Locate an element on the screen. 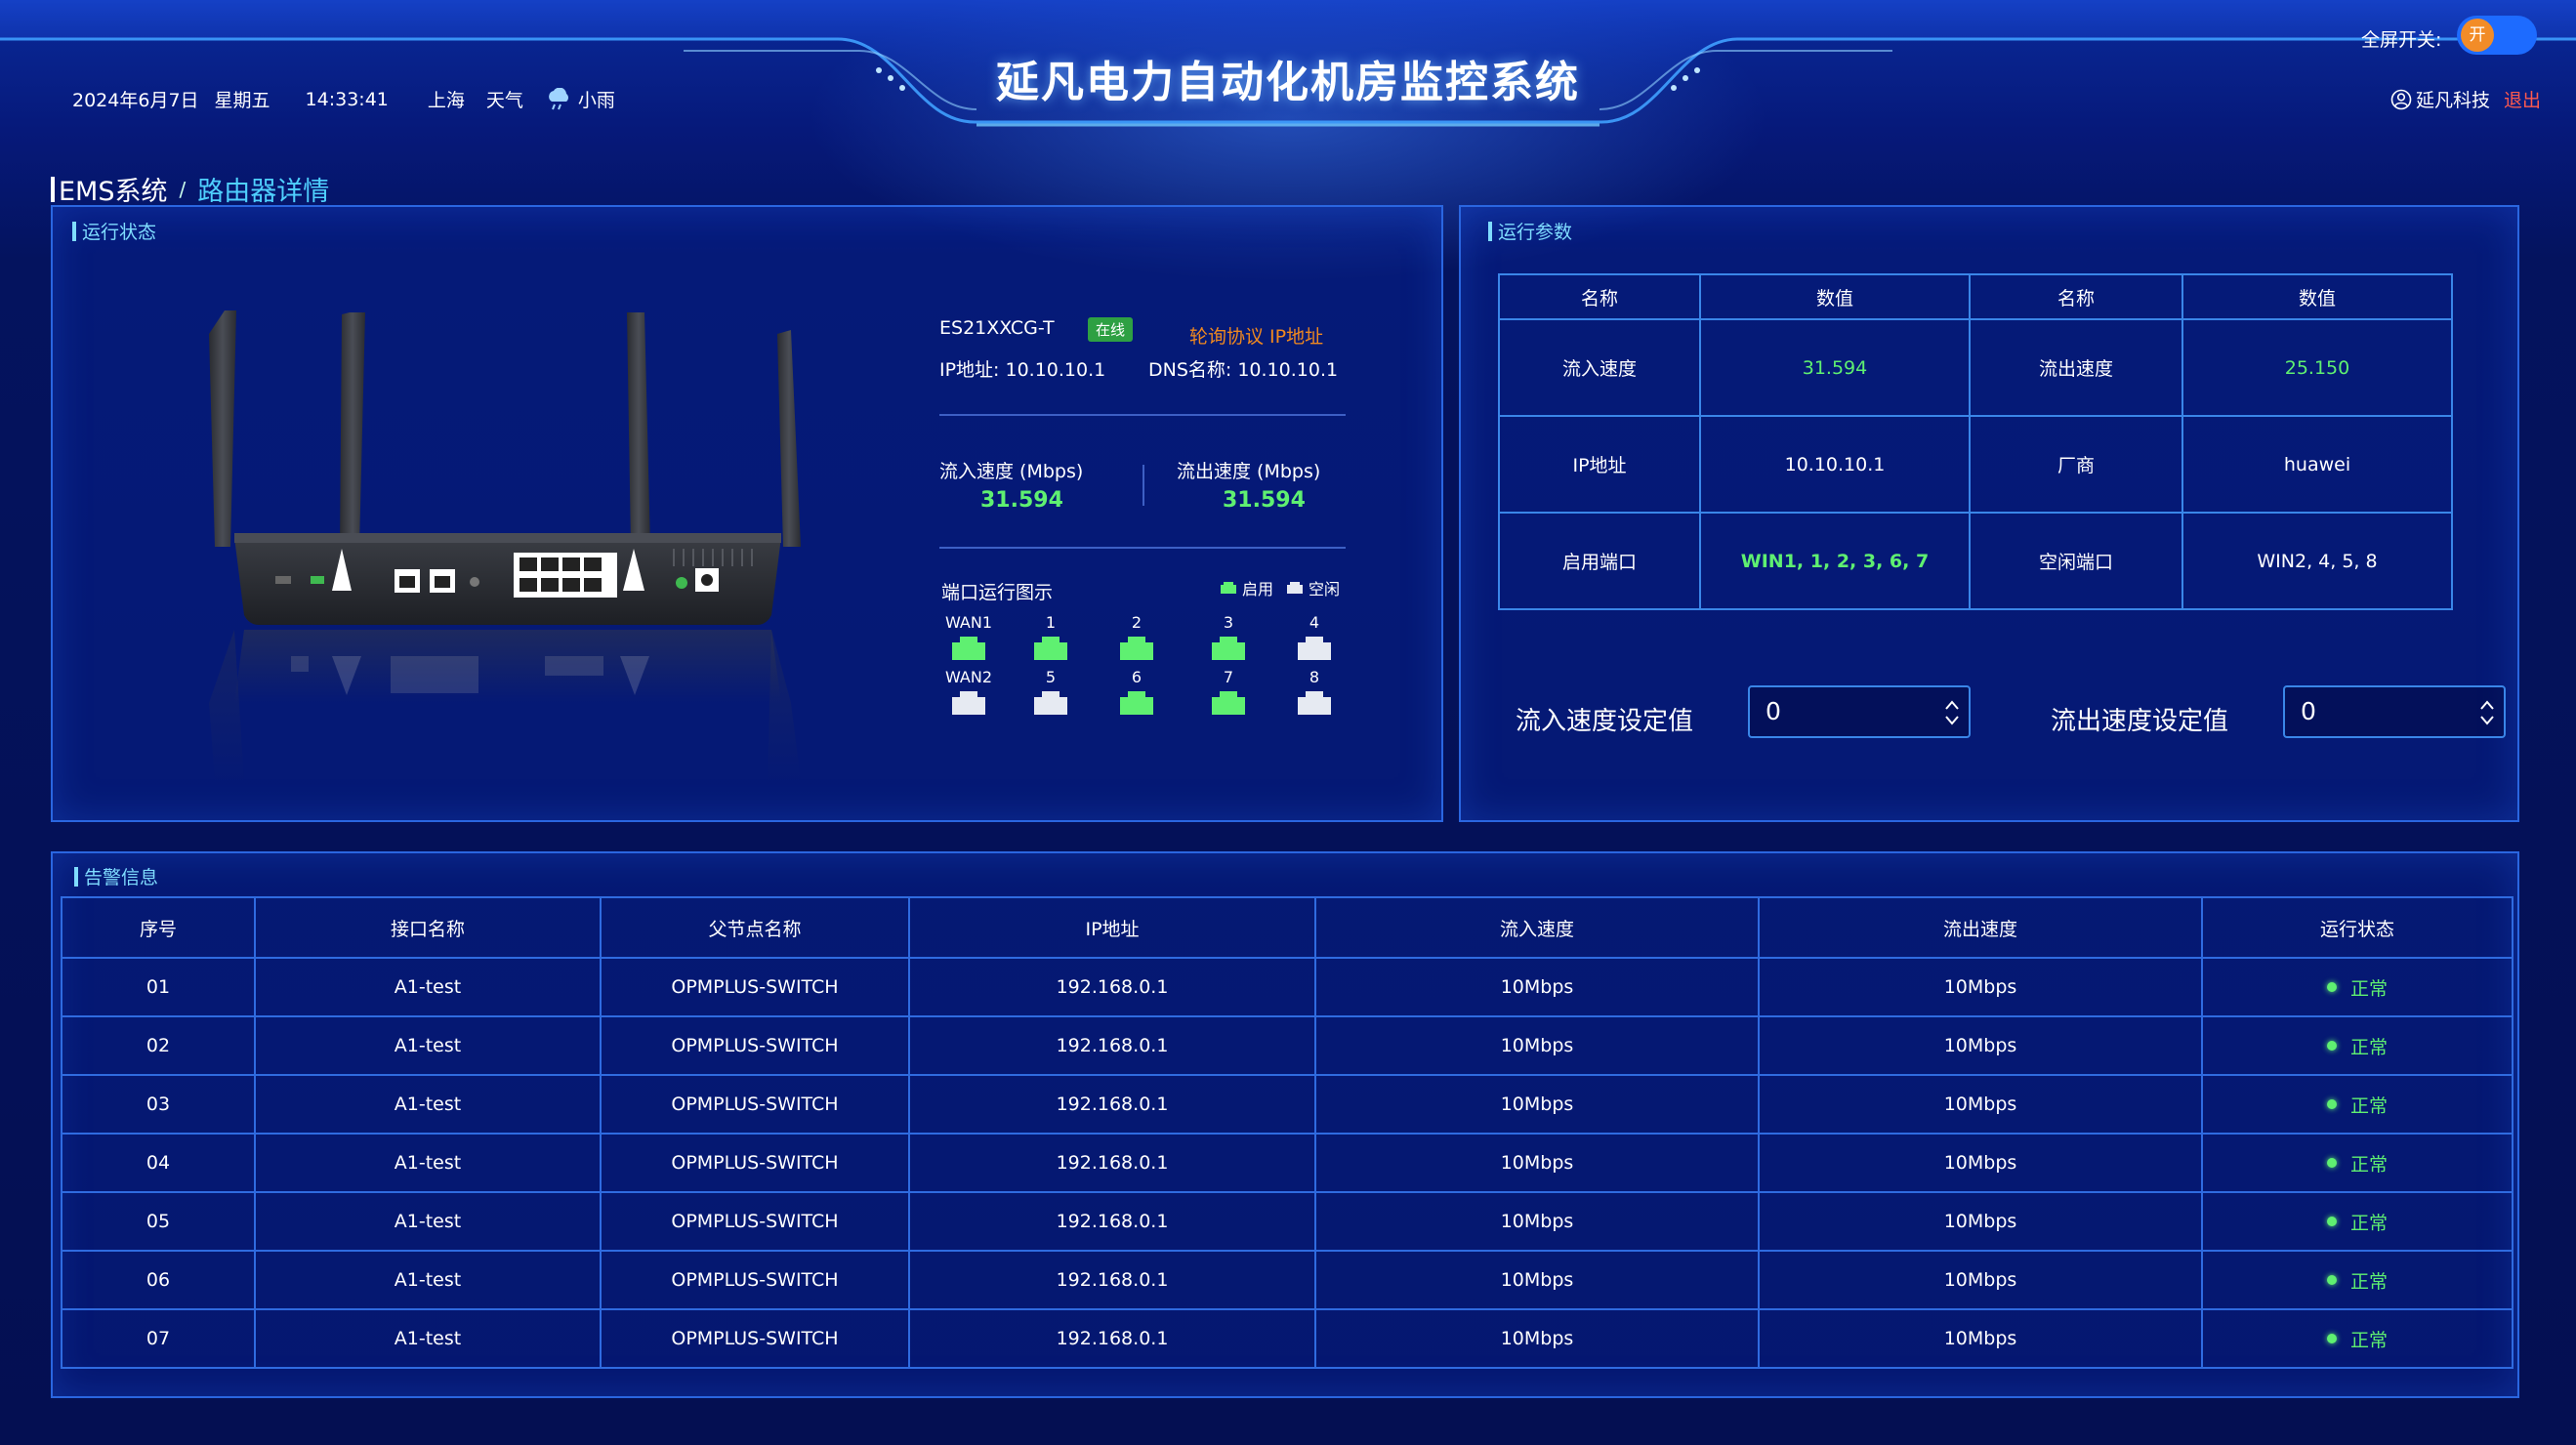 The image size is (2576, 1445). table-cell: OPMPLUS-SWITCH is located at coordinates (755, 1338).